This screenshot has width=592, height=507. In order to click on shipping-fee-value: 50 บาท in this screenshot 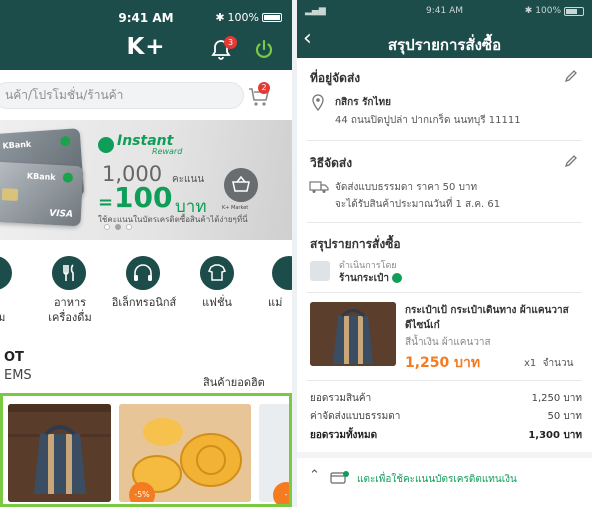, I will do `click(564, 416)`.